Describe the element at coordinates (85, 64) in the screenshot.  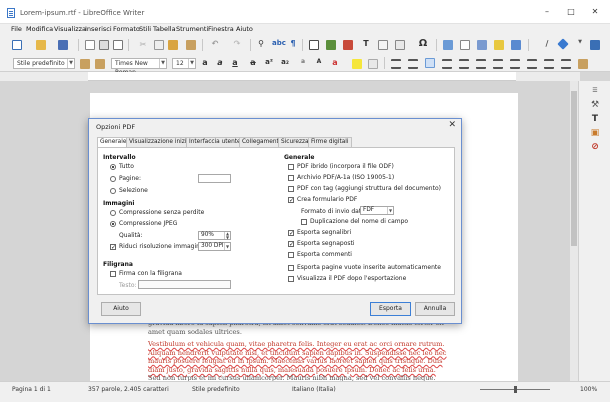
I see `update-style-icon` at that location.